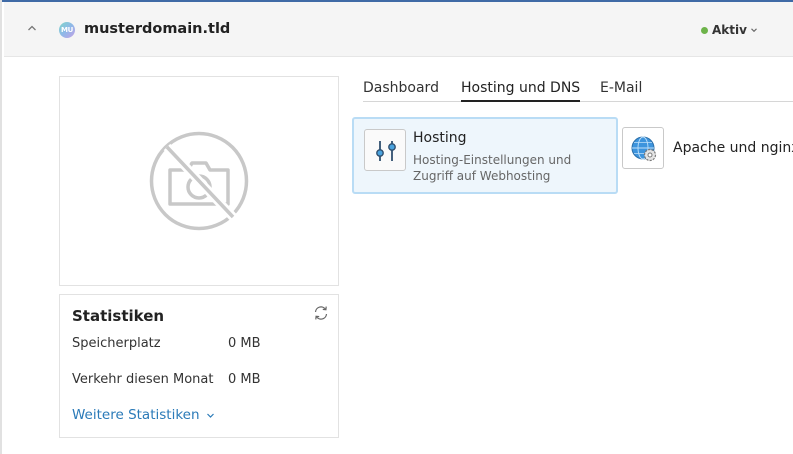 Image resolution: width=793 pixels, height=454 pixels. I want to click on more-statistics-link: Weitere Statistiken, so click(143, 415).